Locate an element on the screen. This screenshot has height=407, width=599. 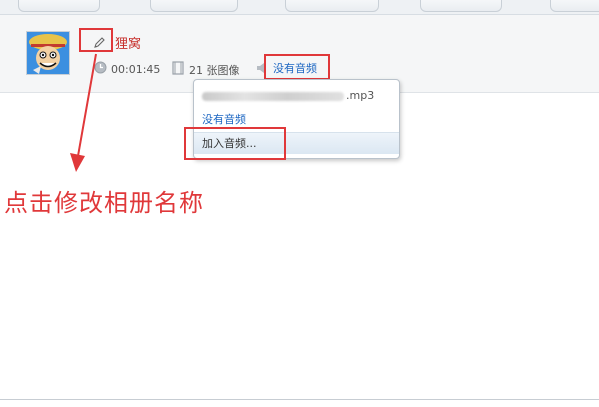
audio-track-option: .mp3 is located at coordinates (296, 96).